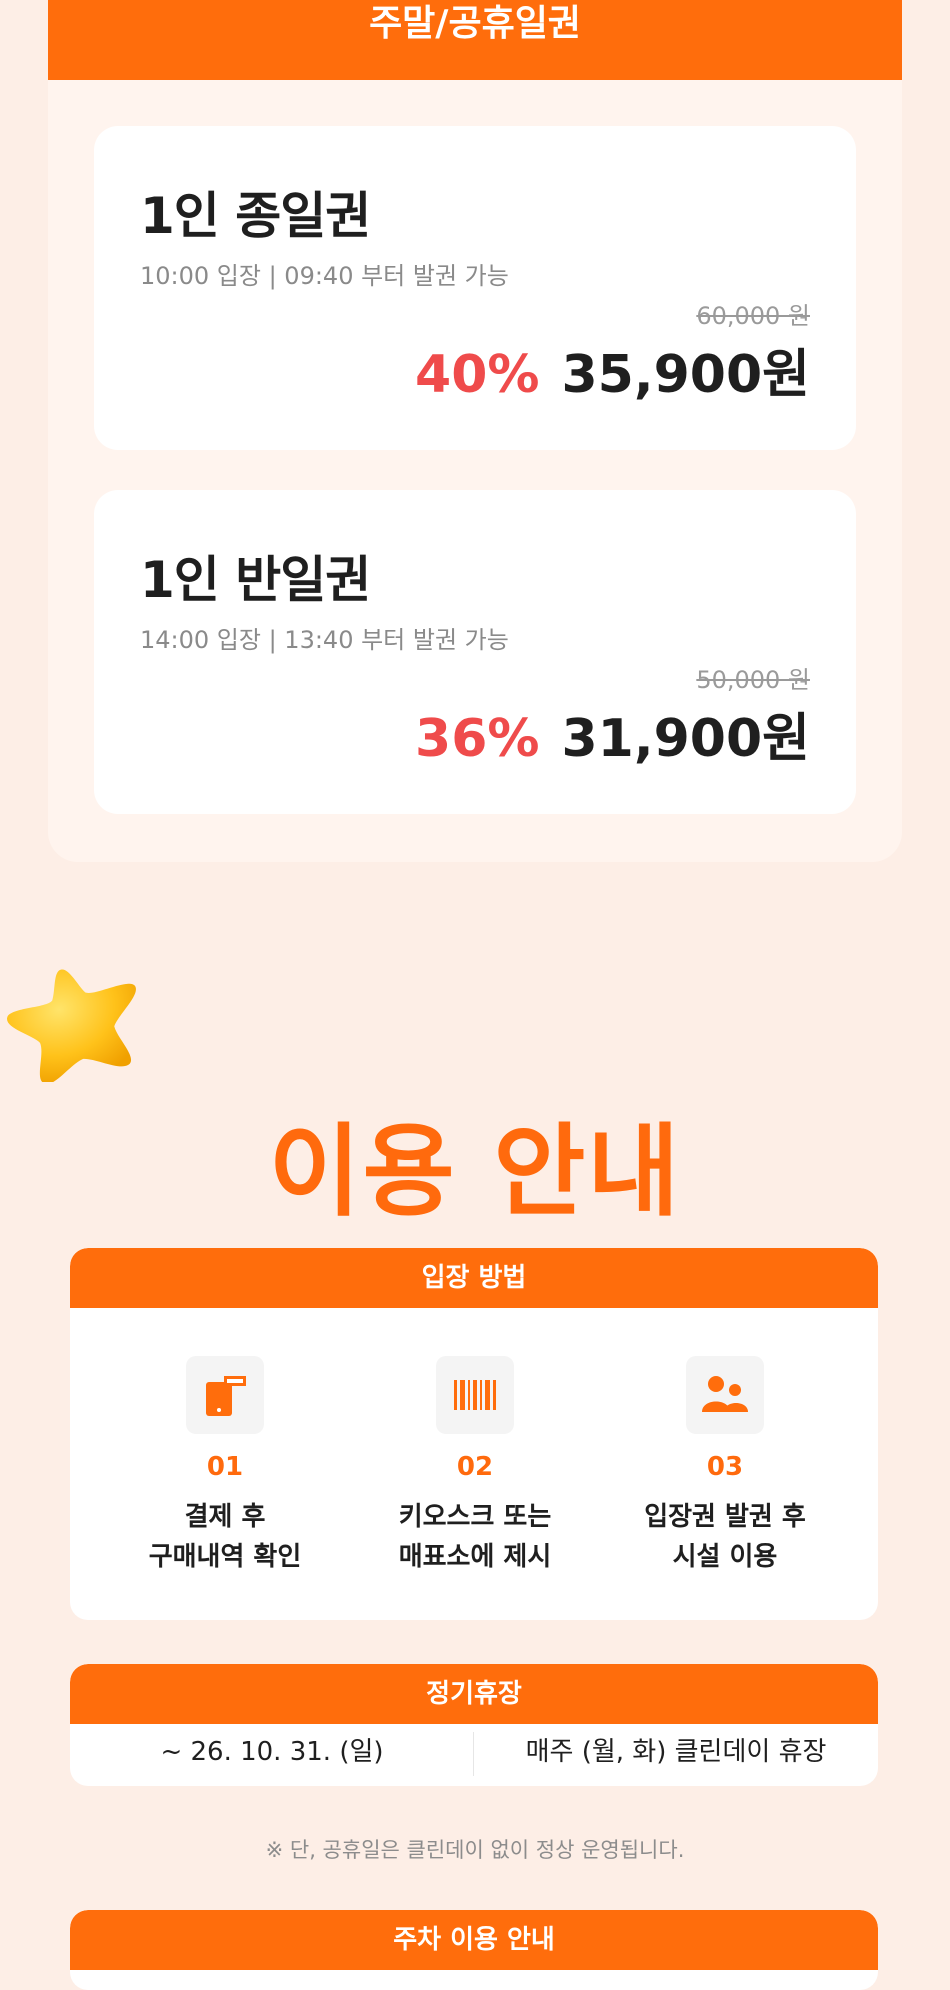 This screenshot has height=1990, width=950. I want to click on regular-closing-panel: 정기휴장 ~ 26. 10. 31. (일) 매주 (월, 화) 클린데이 휴장, so click(474, 1725).